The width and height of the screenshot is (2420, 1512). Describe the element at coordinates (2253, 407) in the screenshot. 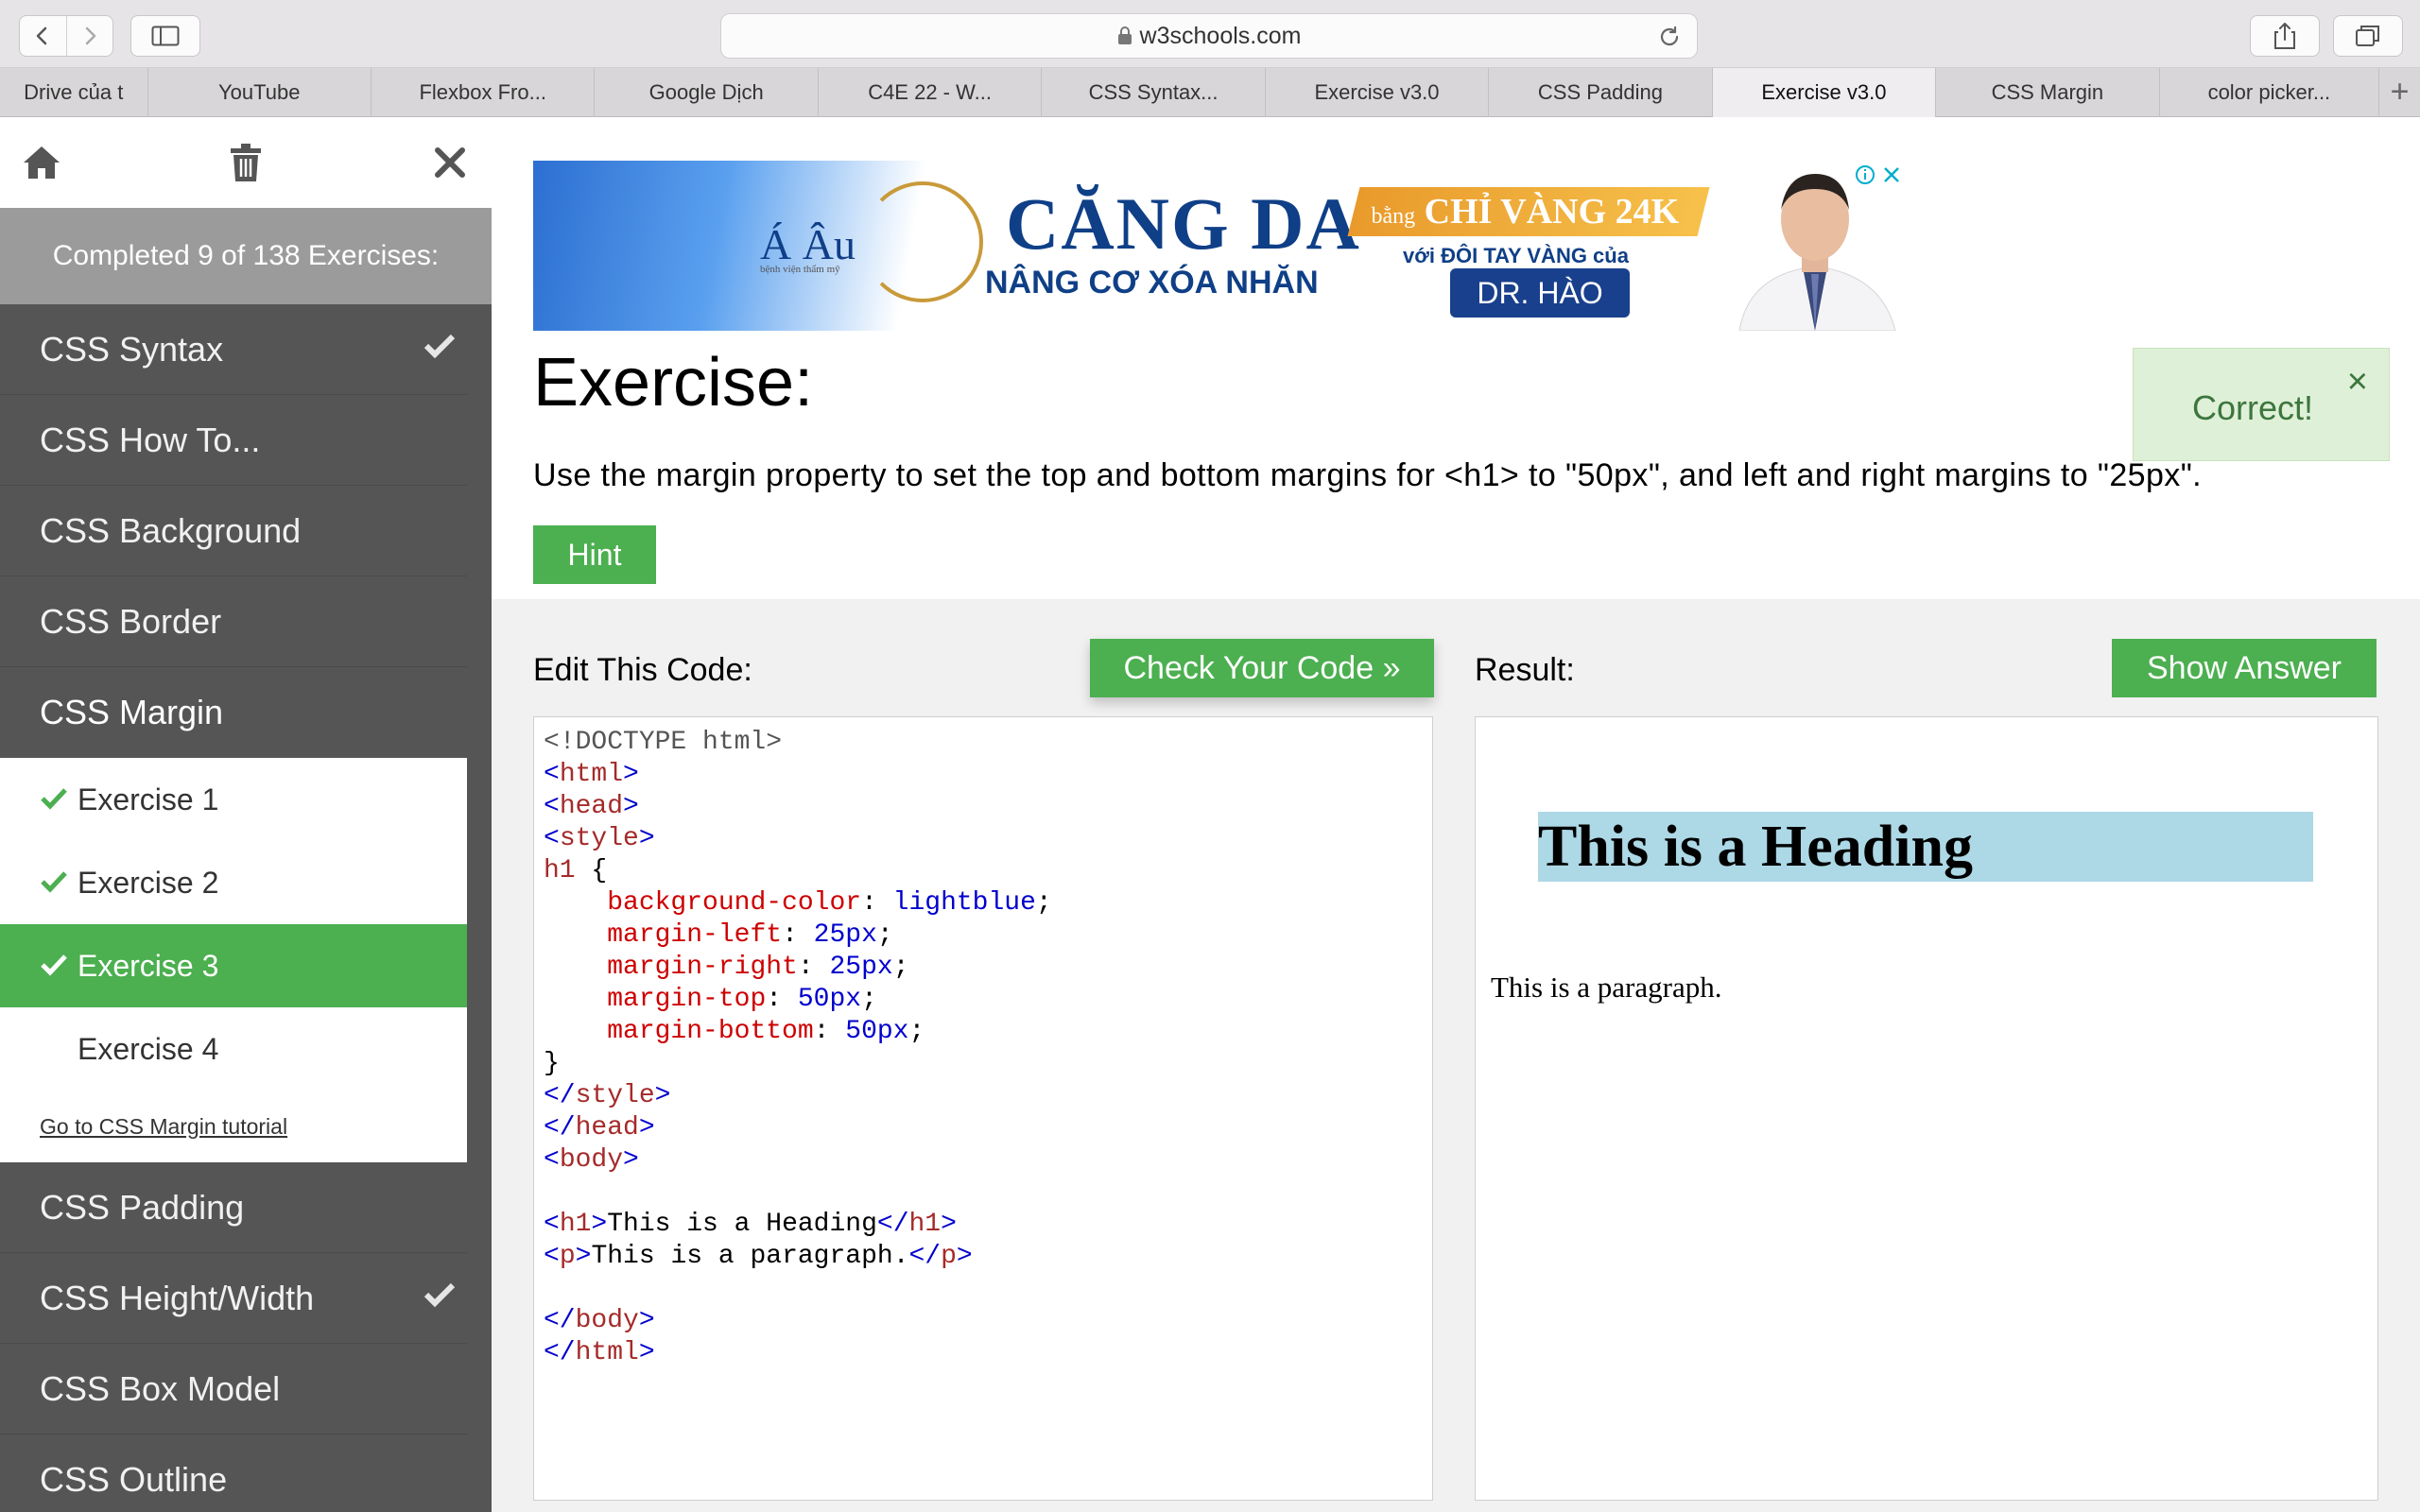

I see `correct-text: Correct!` at that location.